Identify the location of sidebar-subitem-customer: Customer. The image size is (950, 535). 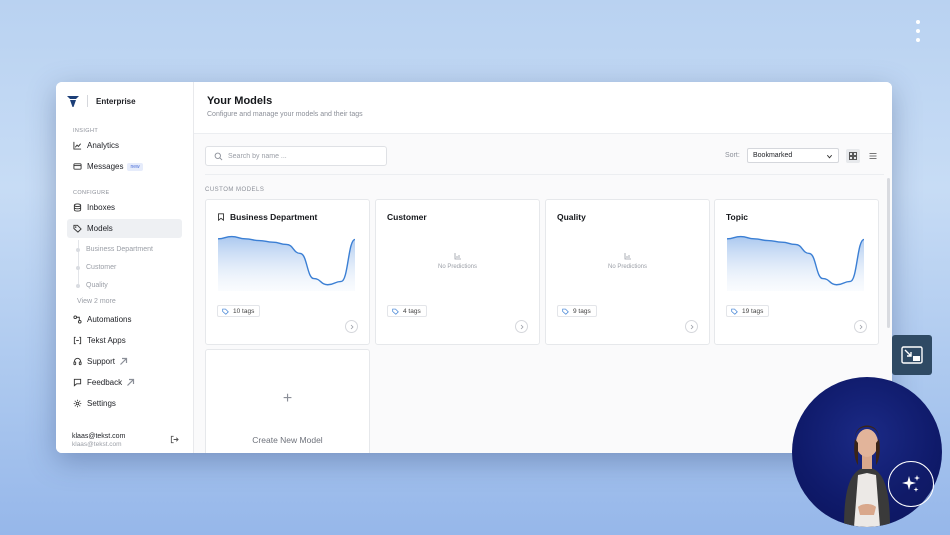
(134, 267).